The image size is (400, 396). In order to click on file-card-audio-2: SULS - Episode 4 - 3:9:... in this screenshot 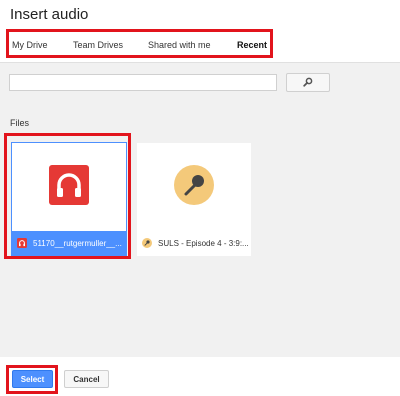, I will do `click(194, 199)`.